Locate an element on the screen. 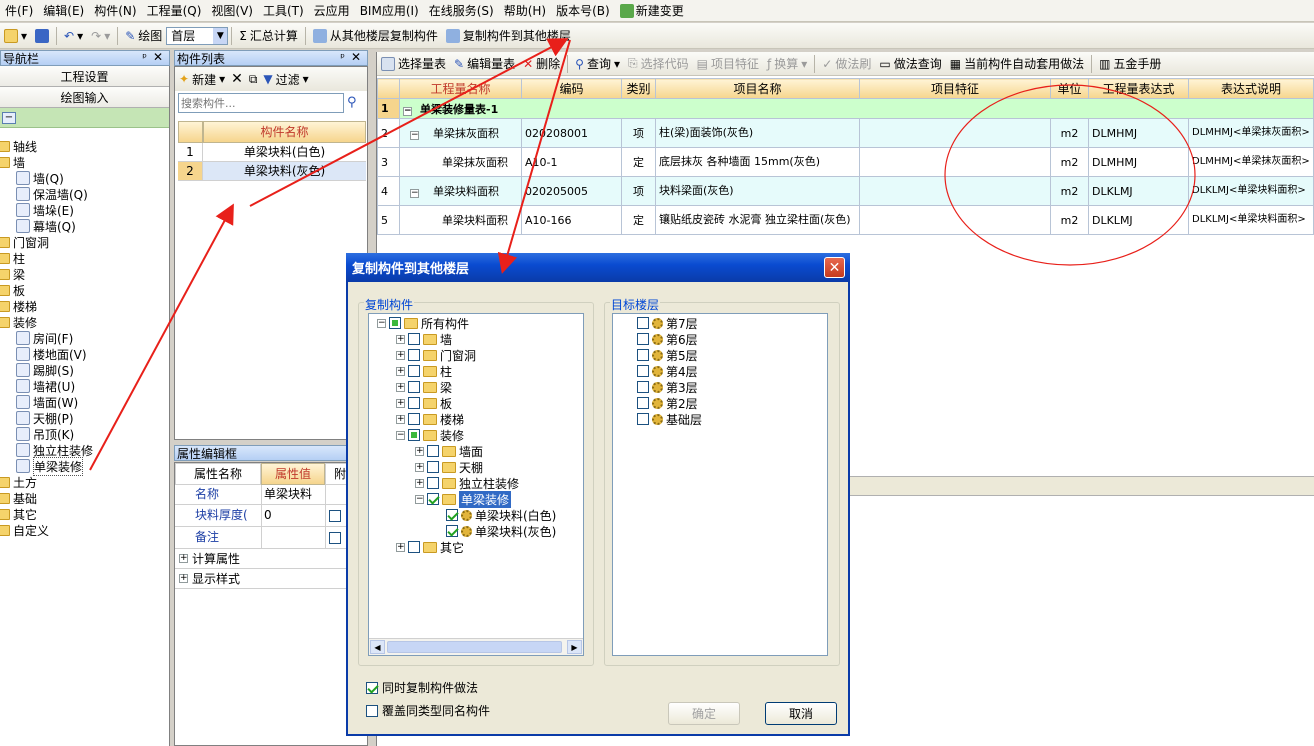 Image resolution: width=1314 pixels, height=746 pixels. code: A10-1 is located at coordinates (571, 162).